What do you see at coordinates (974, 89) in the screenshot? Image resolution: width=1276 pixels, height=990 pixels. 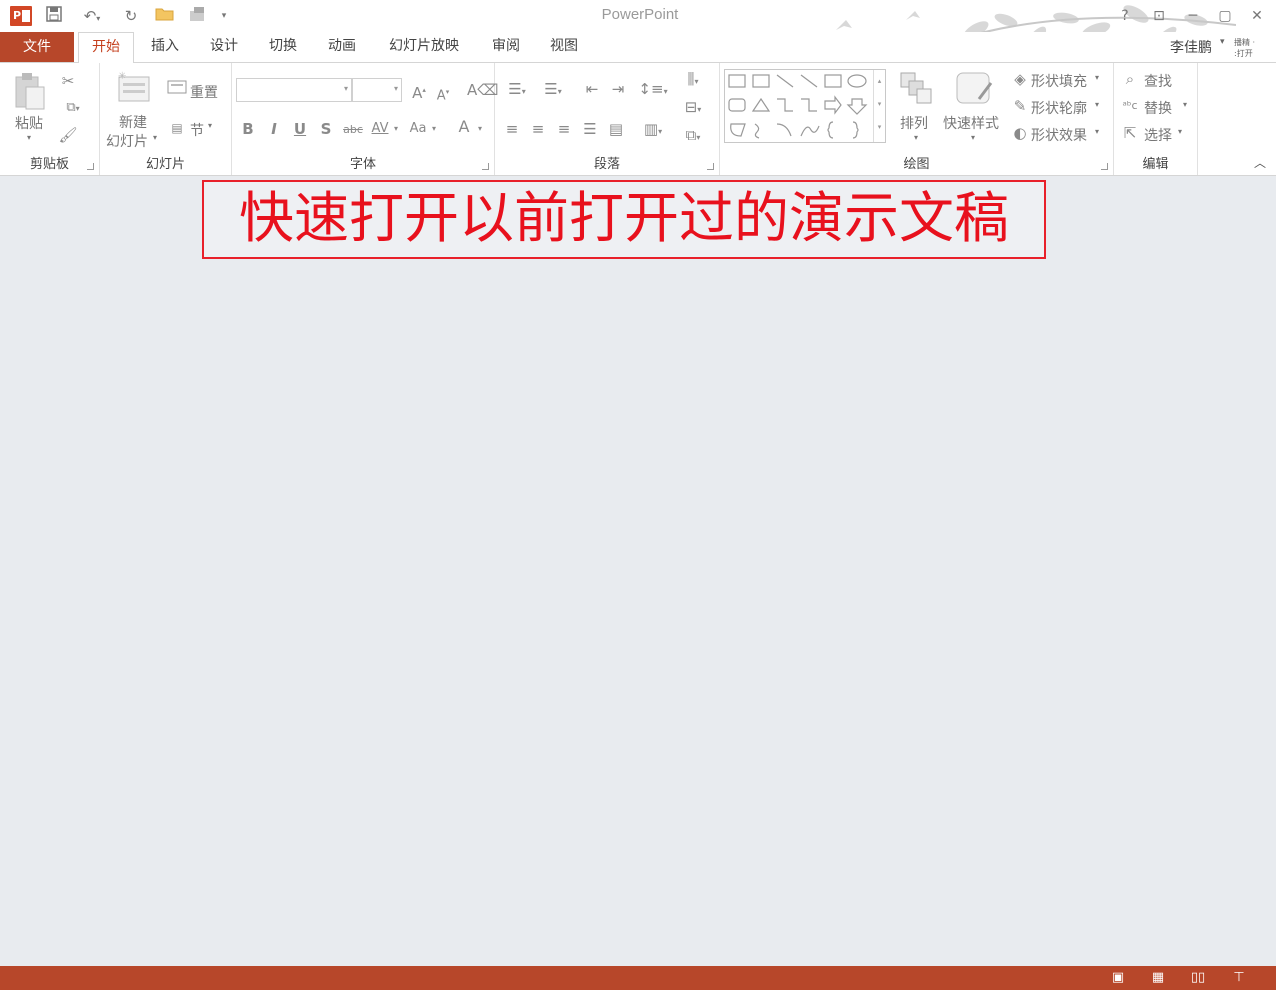 I see `quick-styles-icon` at bounding box center [974, 89].